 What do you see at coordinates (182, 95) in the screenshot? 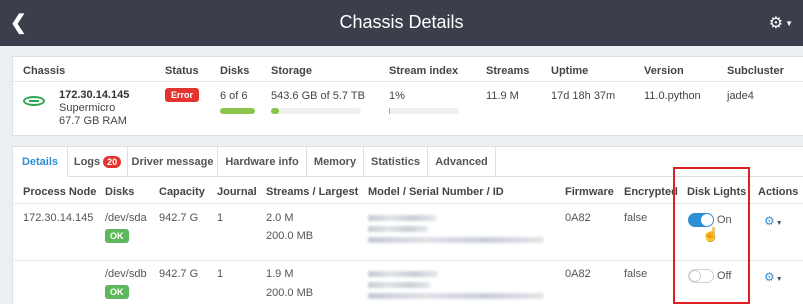
I see `status-badge: Error` at bounding box center [182, 95].